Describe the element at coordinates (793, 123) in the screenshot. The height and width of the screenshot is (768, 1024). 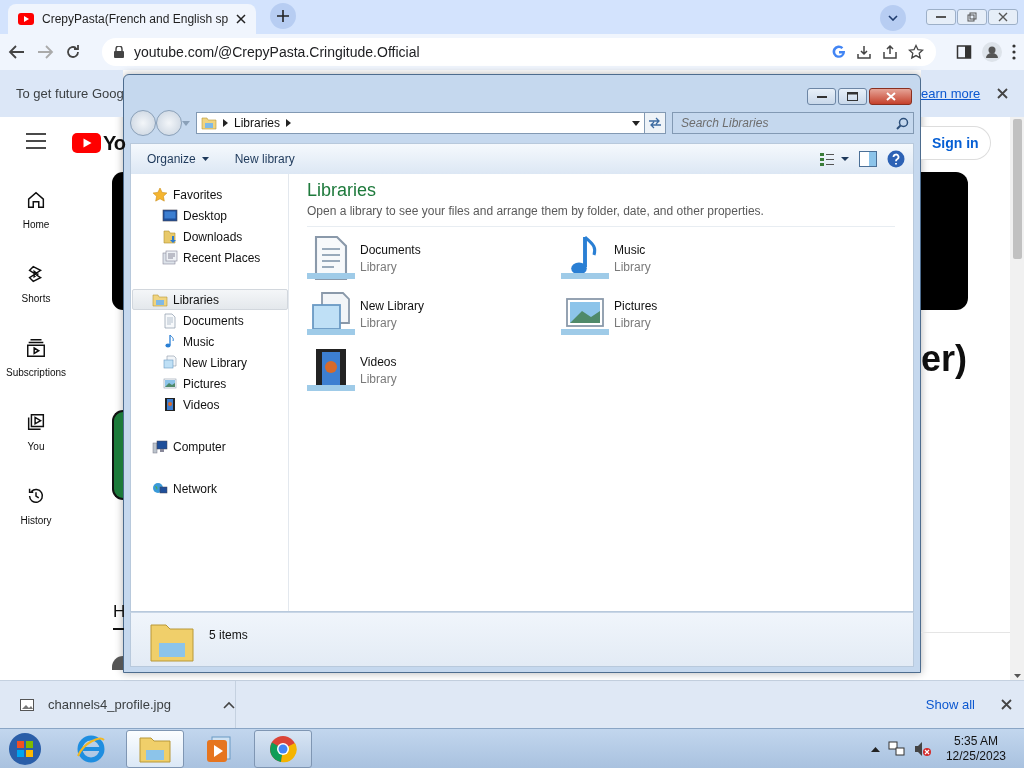
I see `search-field: Search Libraries` at that location.